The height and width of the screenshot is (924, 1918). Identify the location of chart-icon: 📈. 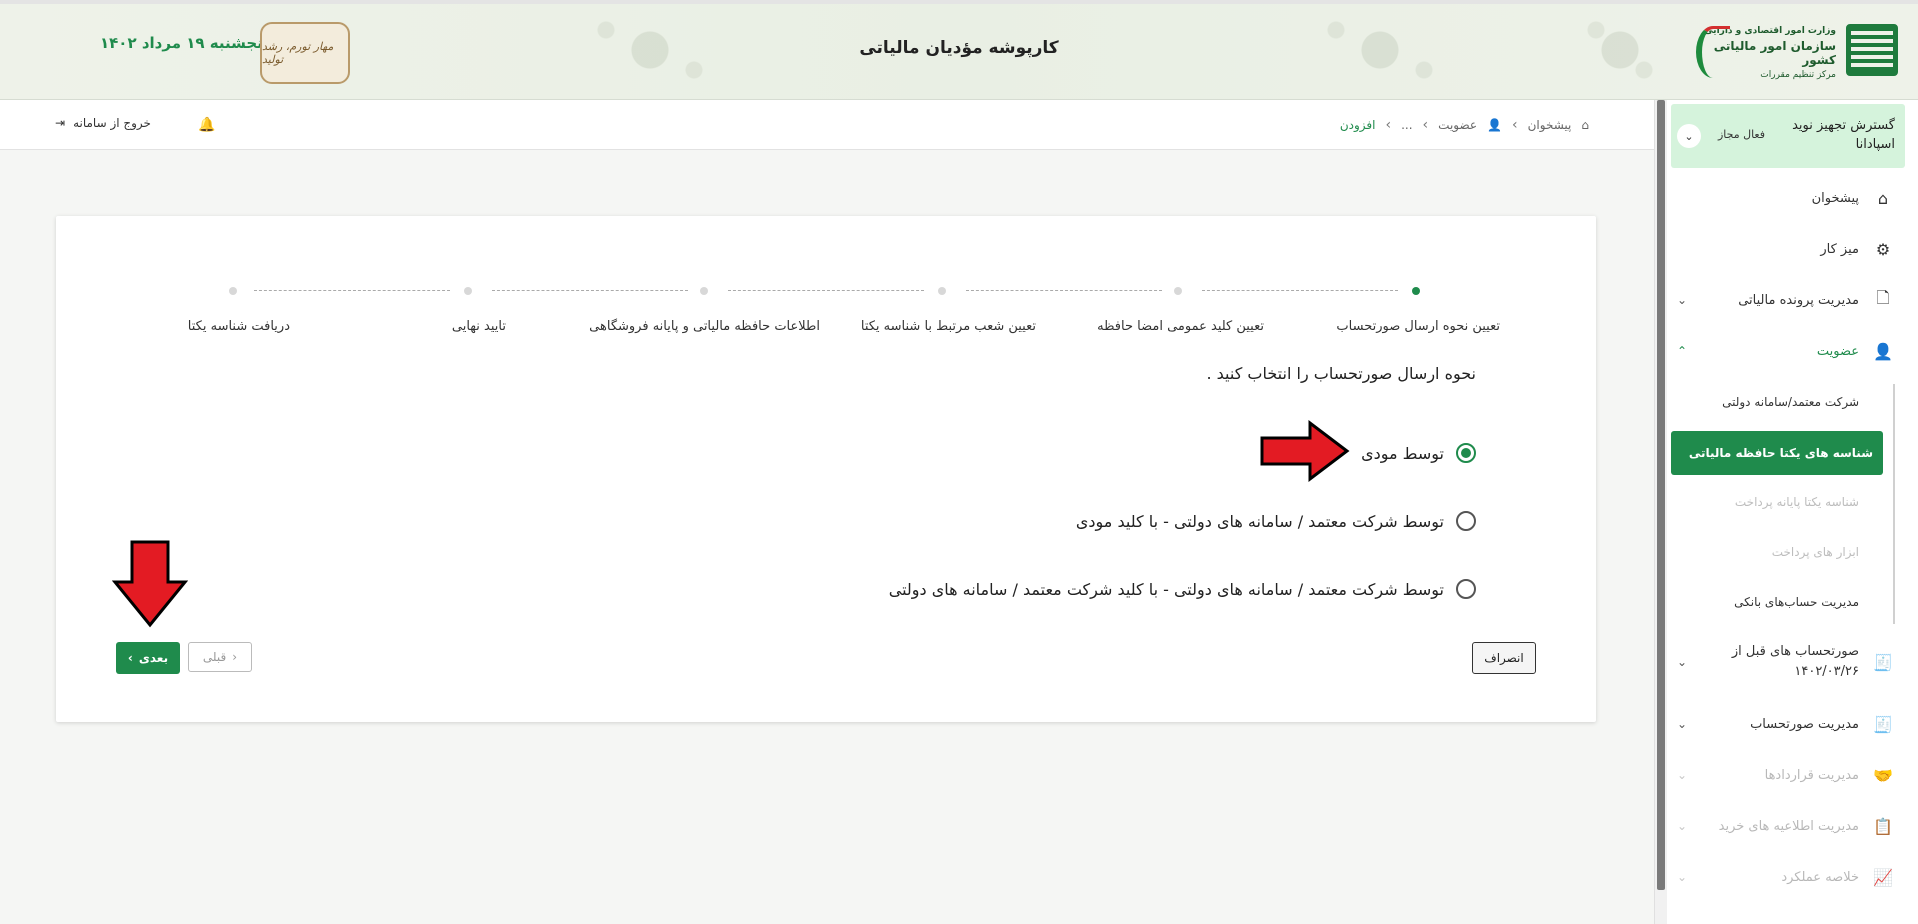
(1883, 877).